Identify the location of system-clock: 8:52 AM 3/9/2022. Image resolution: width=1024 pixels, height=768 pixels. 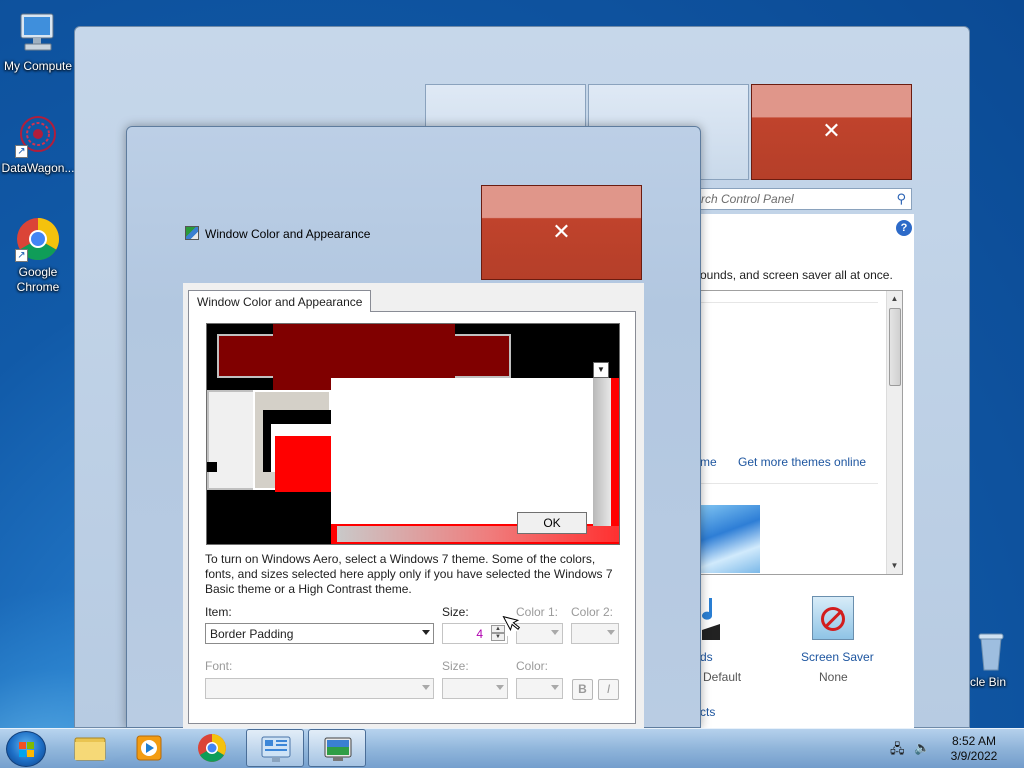
(974, 749).